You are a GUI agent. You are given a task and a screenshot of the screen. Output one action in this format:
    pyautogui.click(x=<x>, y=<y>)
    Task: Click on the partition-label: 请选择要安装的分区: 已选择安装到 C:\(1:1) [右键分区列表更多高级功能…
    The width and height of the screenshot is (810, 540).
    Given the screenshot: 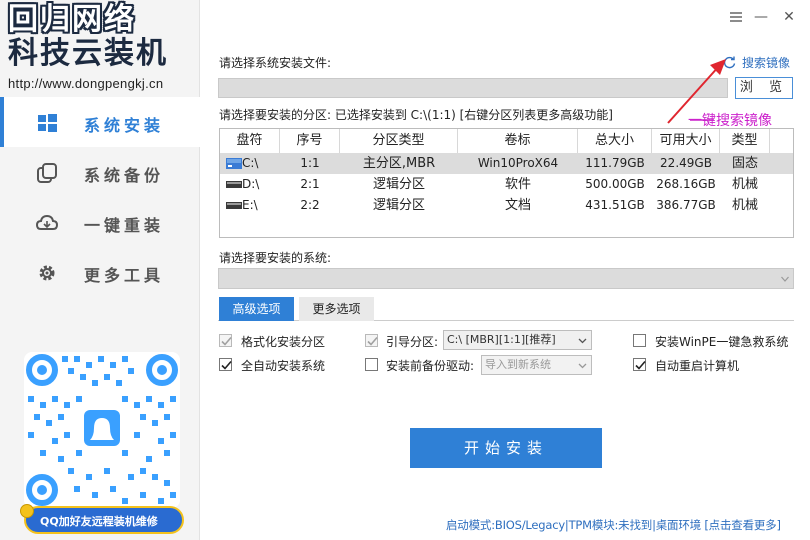 What is the action you would take?
    pyautogui.click(x=416, y=115)
    